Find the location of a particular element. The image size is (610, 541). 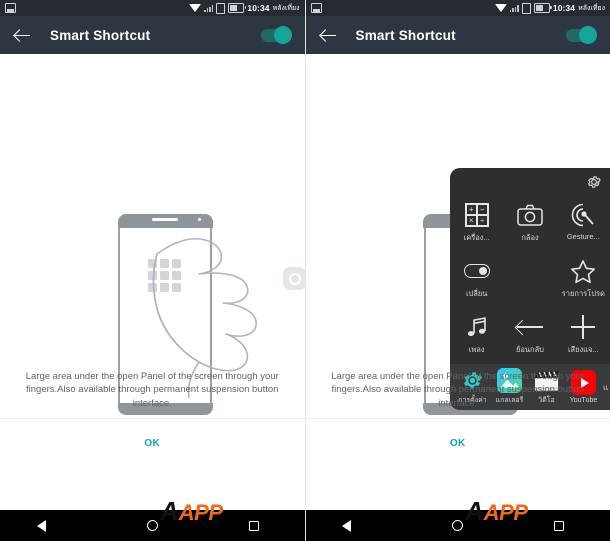

toggle-icon is located at coordinates (476, 271).